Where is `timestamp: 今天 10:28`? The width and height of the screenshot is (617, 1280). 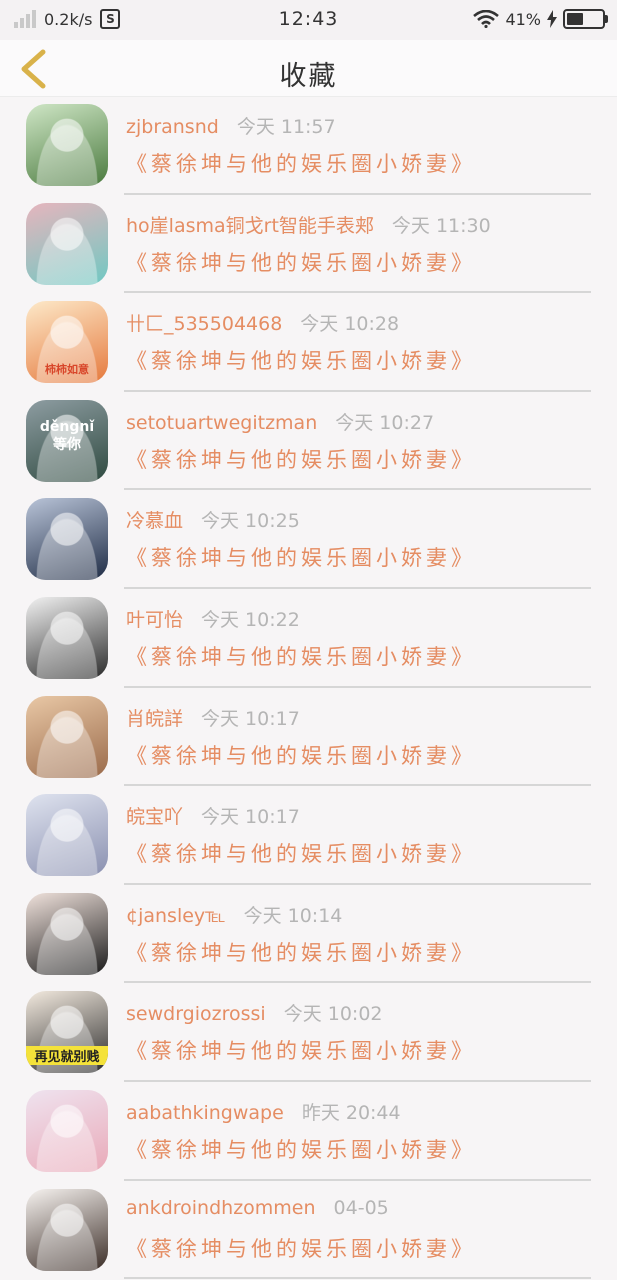 timestamp: 今天 10:28 is located at coordinates (350, 324).